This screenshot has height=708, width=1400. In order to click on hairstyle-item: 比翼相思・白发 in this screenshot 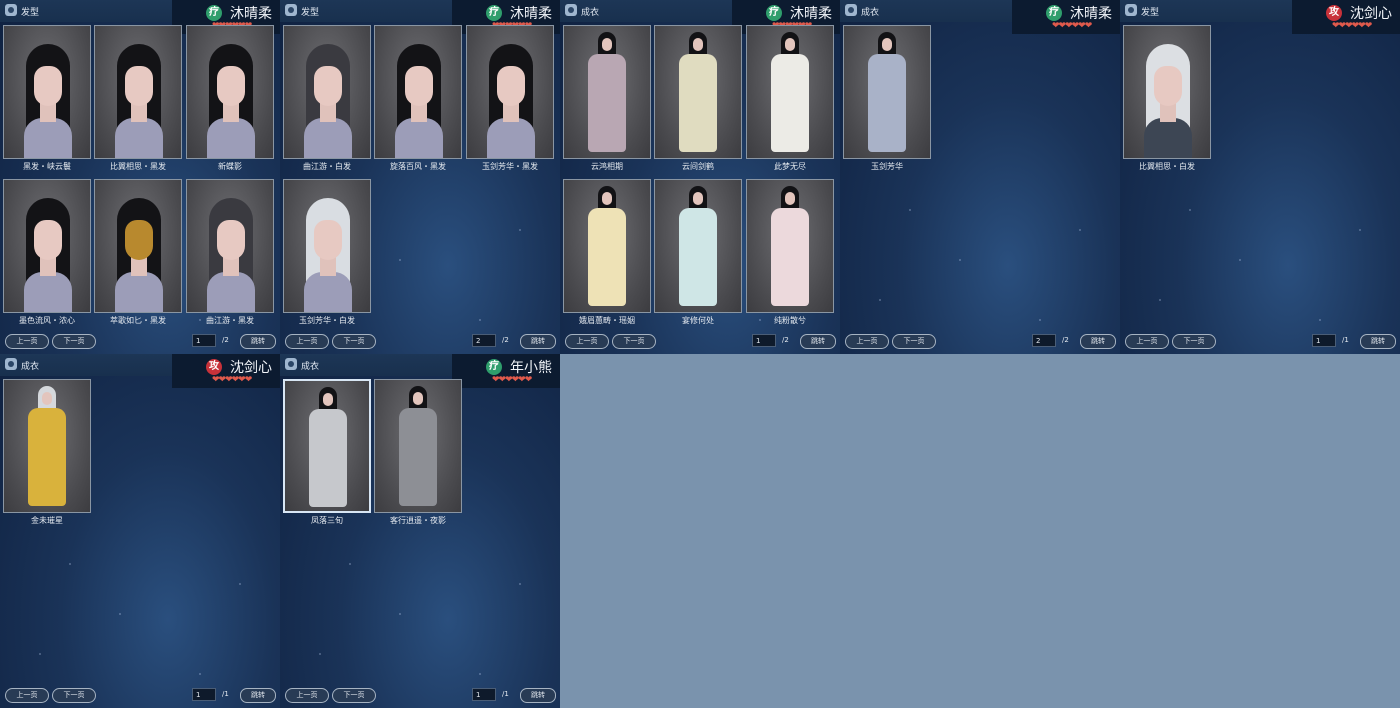, I will do `click(1167, 99)`.